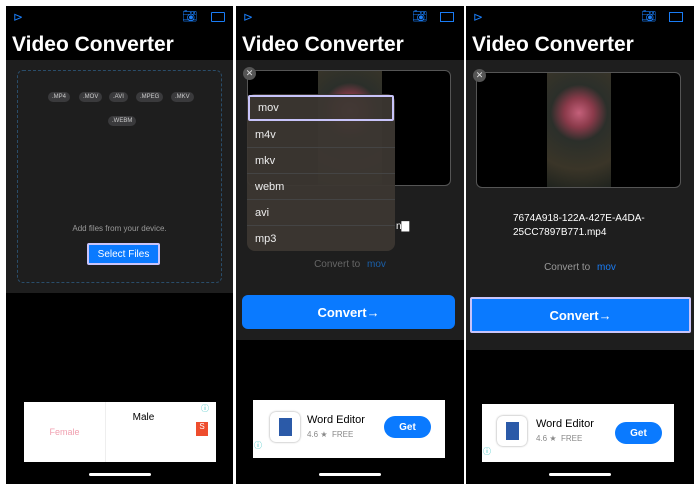 The width and height of the screenshot is (700, 488). Describe the element at coordinates (118, 97) in the screenshot. I see `format-chip: .AVI` at that location.